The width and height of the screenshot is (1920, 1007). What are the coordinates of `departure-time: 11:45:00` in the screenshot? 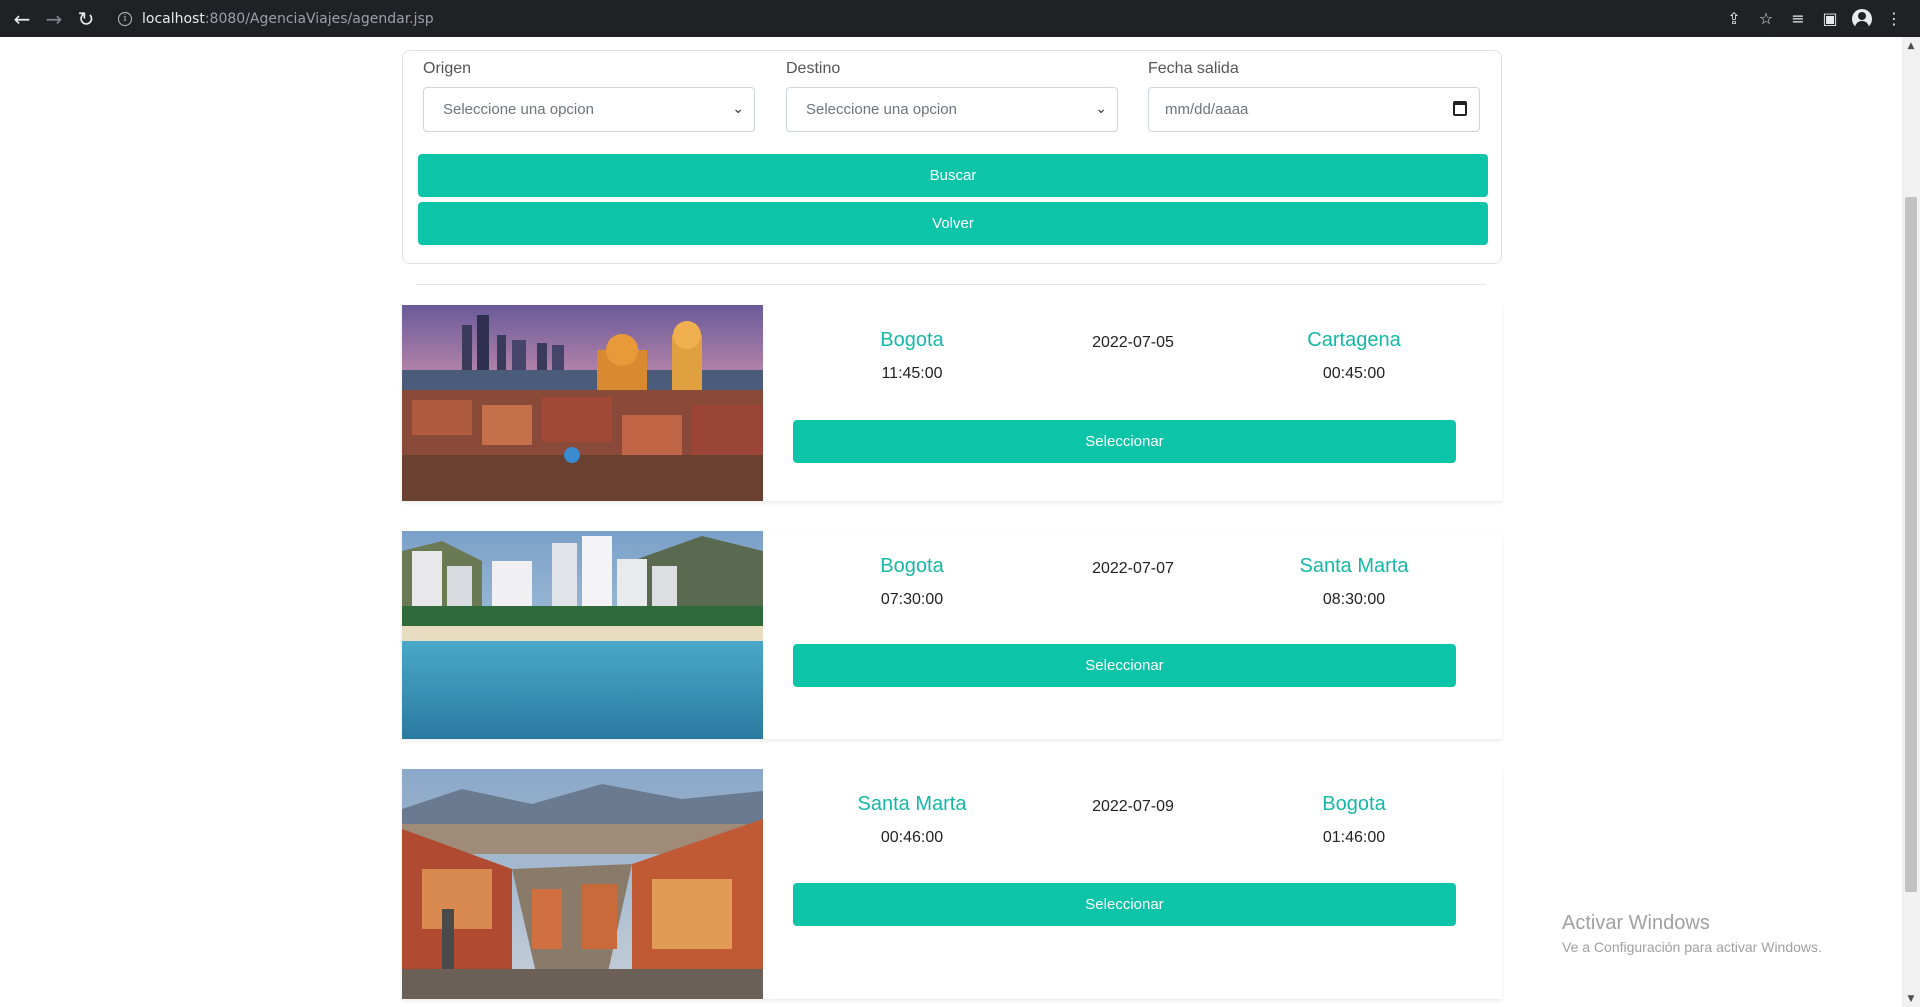 It's located at (912, 373).